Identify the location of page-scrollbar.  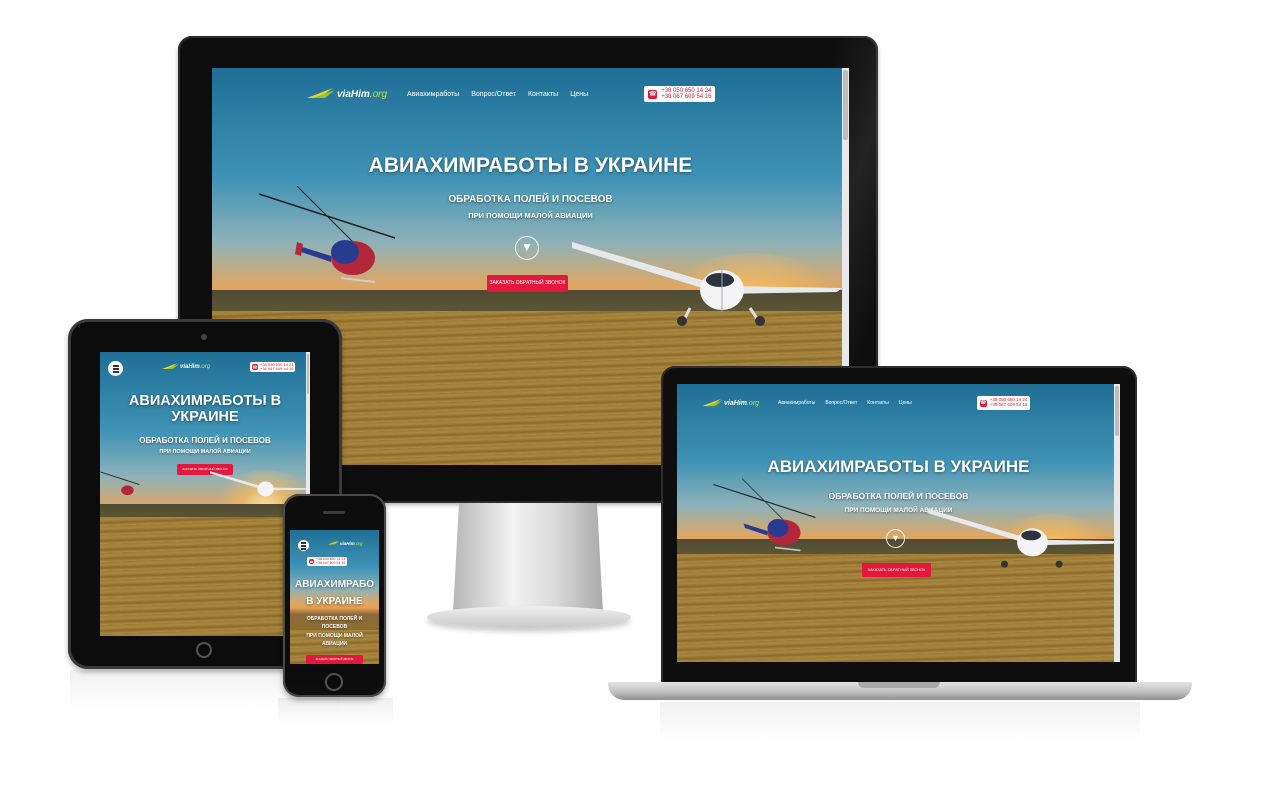
(1117, 523).